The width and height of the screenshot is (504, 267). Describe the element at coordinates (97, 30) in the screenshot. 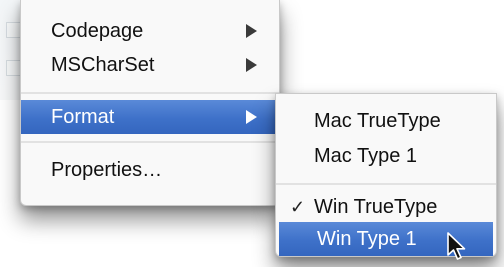

I see `menu-item-label: Codepage` at that location.